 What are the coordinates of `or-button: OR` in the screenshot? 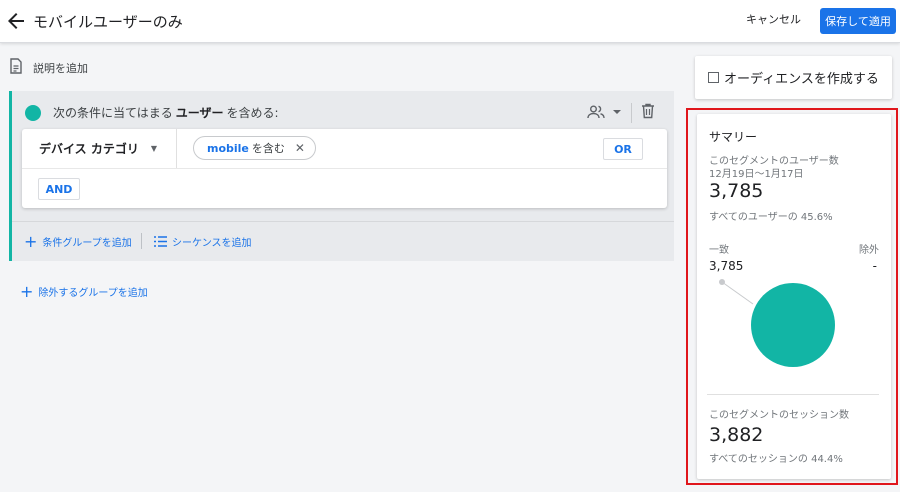 It's located at (623, 149).